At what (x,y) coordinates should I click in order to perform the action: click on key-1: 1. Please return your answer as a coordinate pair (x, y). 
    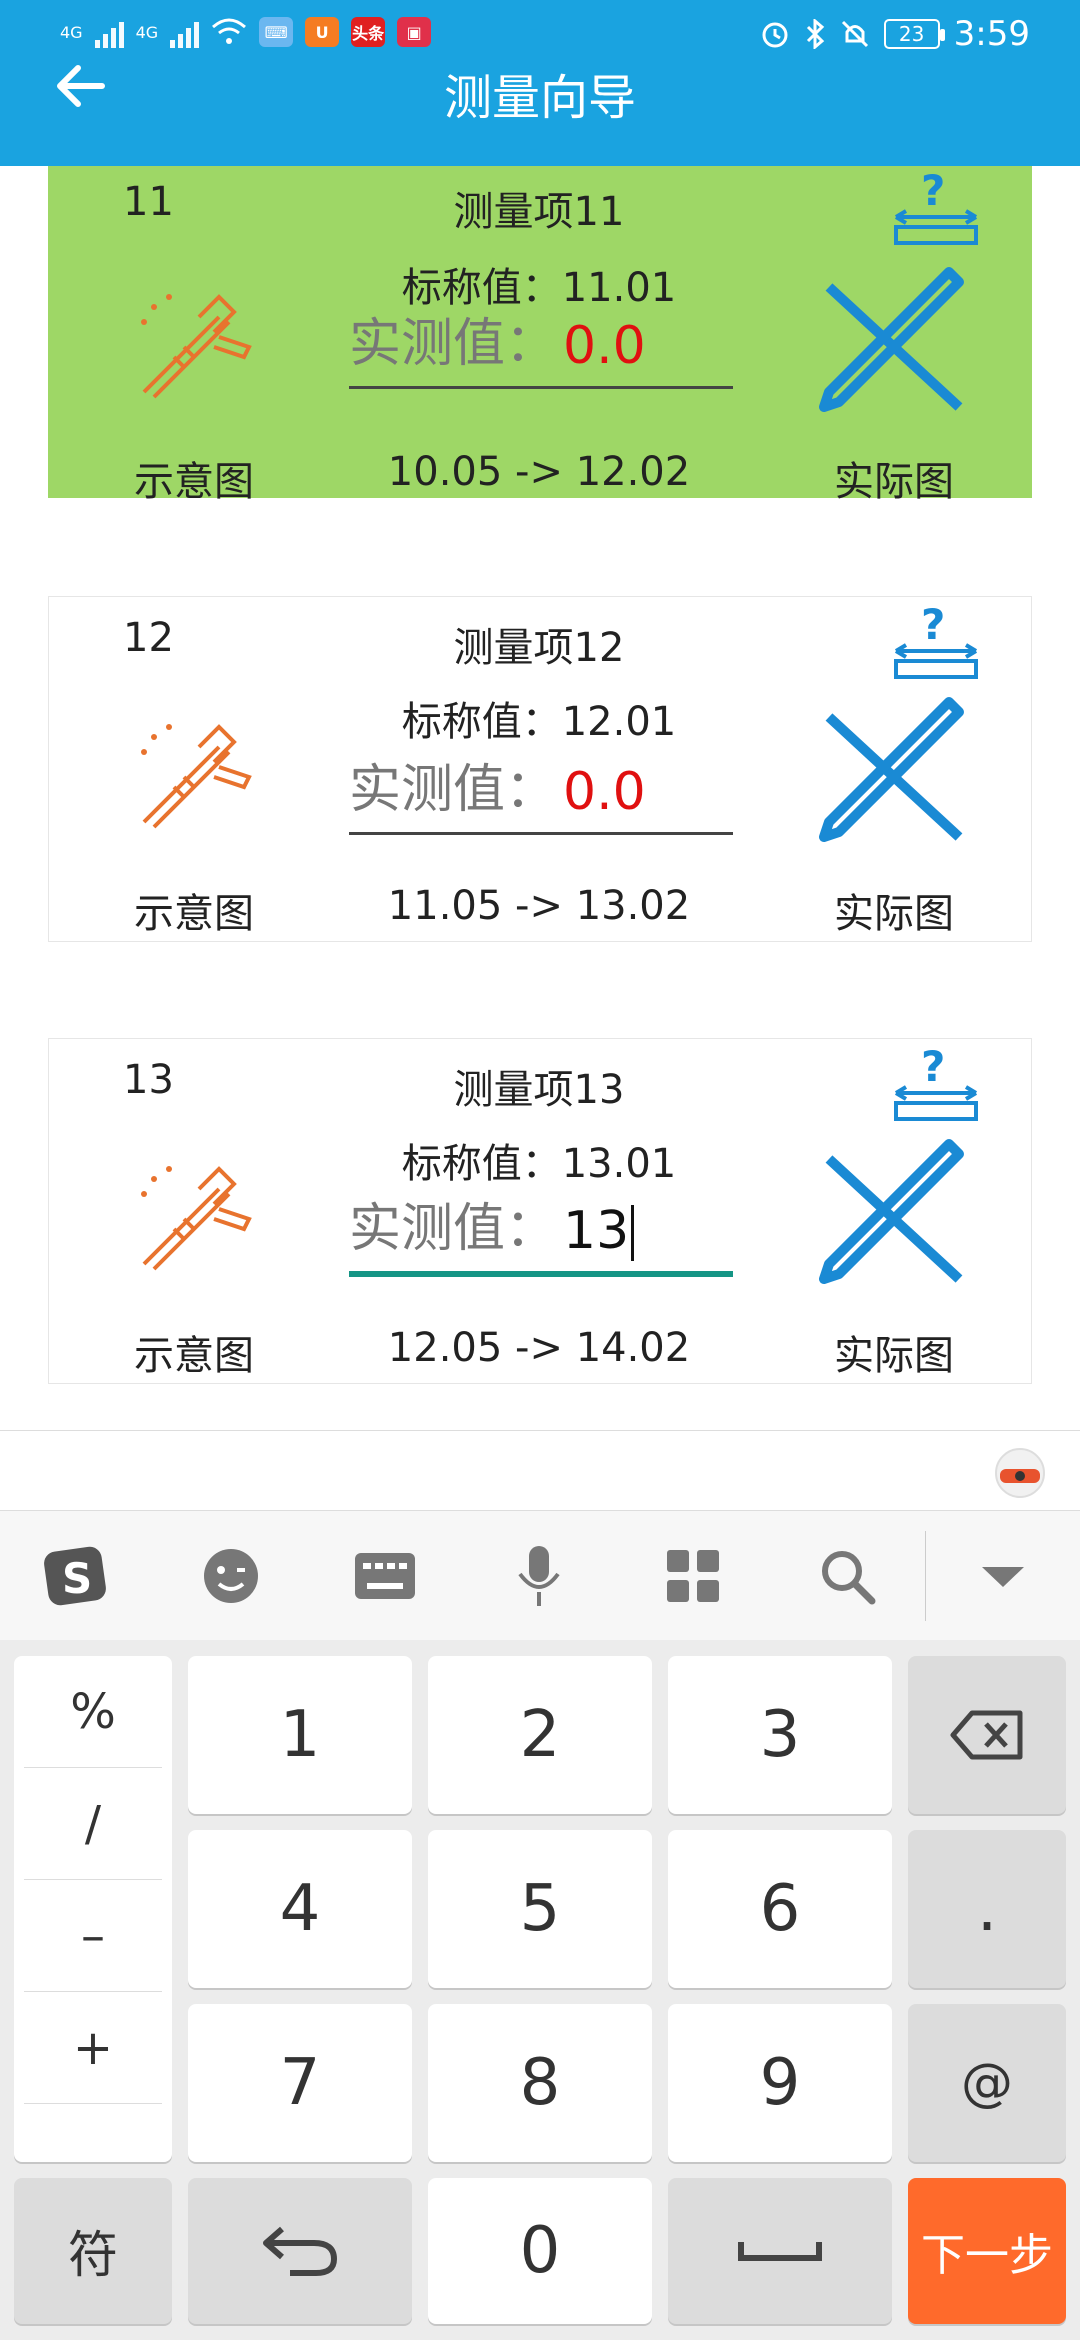
    Looking at the image, I should click on (300, 1735).